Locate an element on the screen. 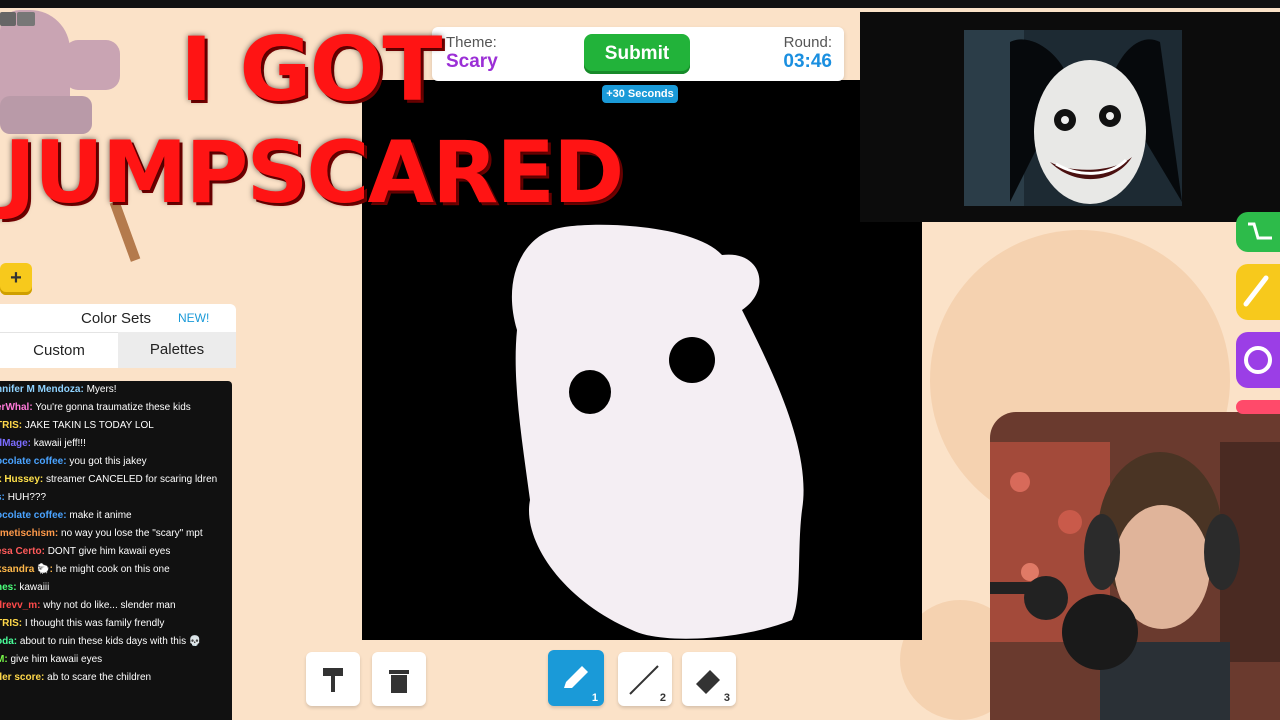  submit-button: Submit is located at coordinates (637, 54).